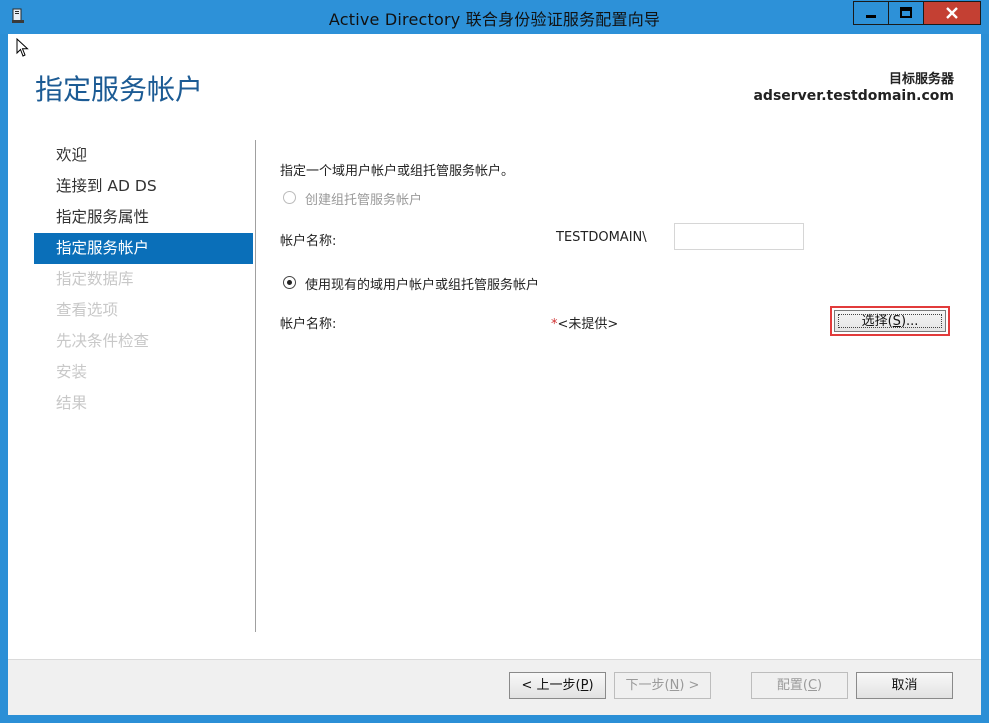 This screenshot has width=989, height=723. What do you see at coordinates (72, 372) in the screenshot?
I see `nav-item-install: 安装` at bounding box center [72, 372].